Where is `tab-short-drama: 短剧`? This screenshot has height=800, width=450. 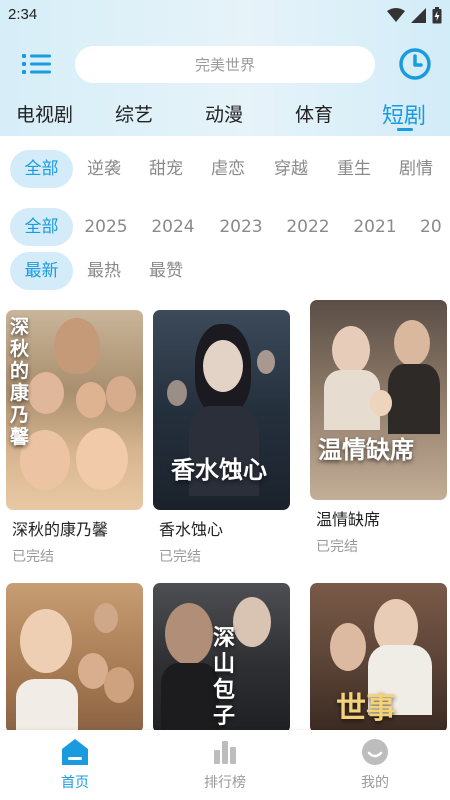 tab-short-drama: 短剧 is located at coordinates (404, 114).